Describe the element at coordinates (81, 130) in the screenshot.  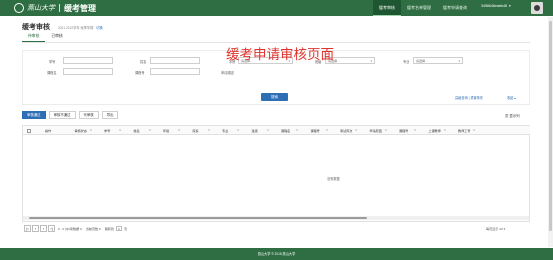
I see `column-header: 审核状态` at that location.